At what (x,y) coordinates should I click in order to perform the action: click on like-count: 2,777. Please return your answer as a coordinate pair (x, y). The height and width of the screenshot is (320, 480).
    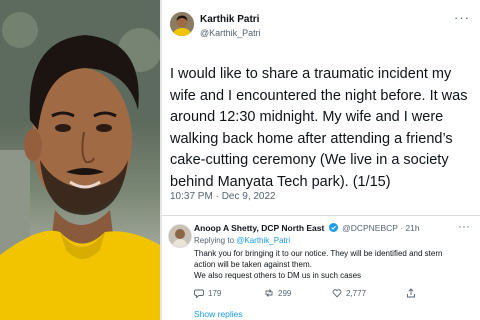
    Looking at the image, I should click on (356, 293).